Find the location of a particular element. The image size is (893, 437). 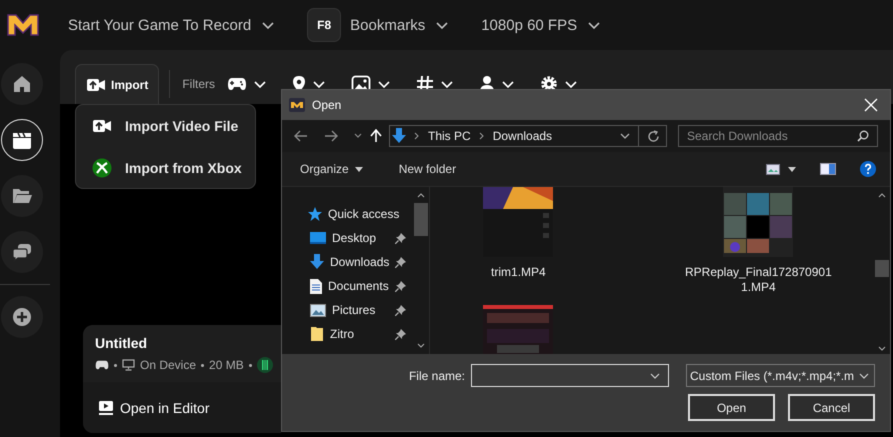

home-icon is located at coordinates (22, 84).